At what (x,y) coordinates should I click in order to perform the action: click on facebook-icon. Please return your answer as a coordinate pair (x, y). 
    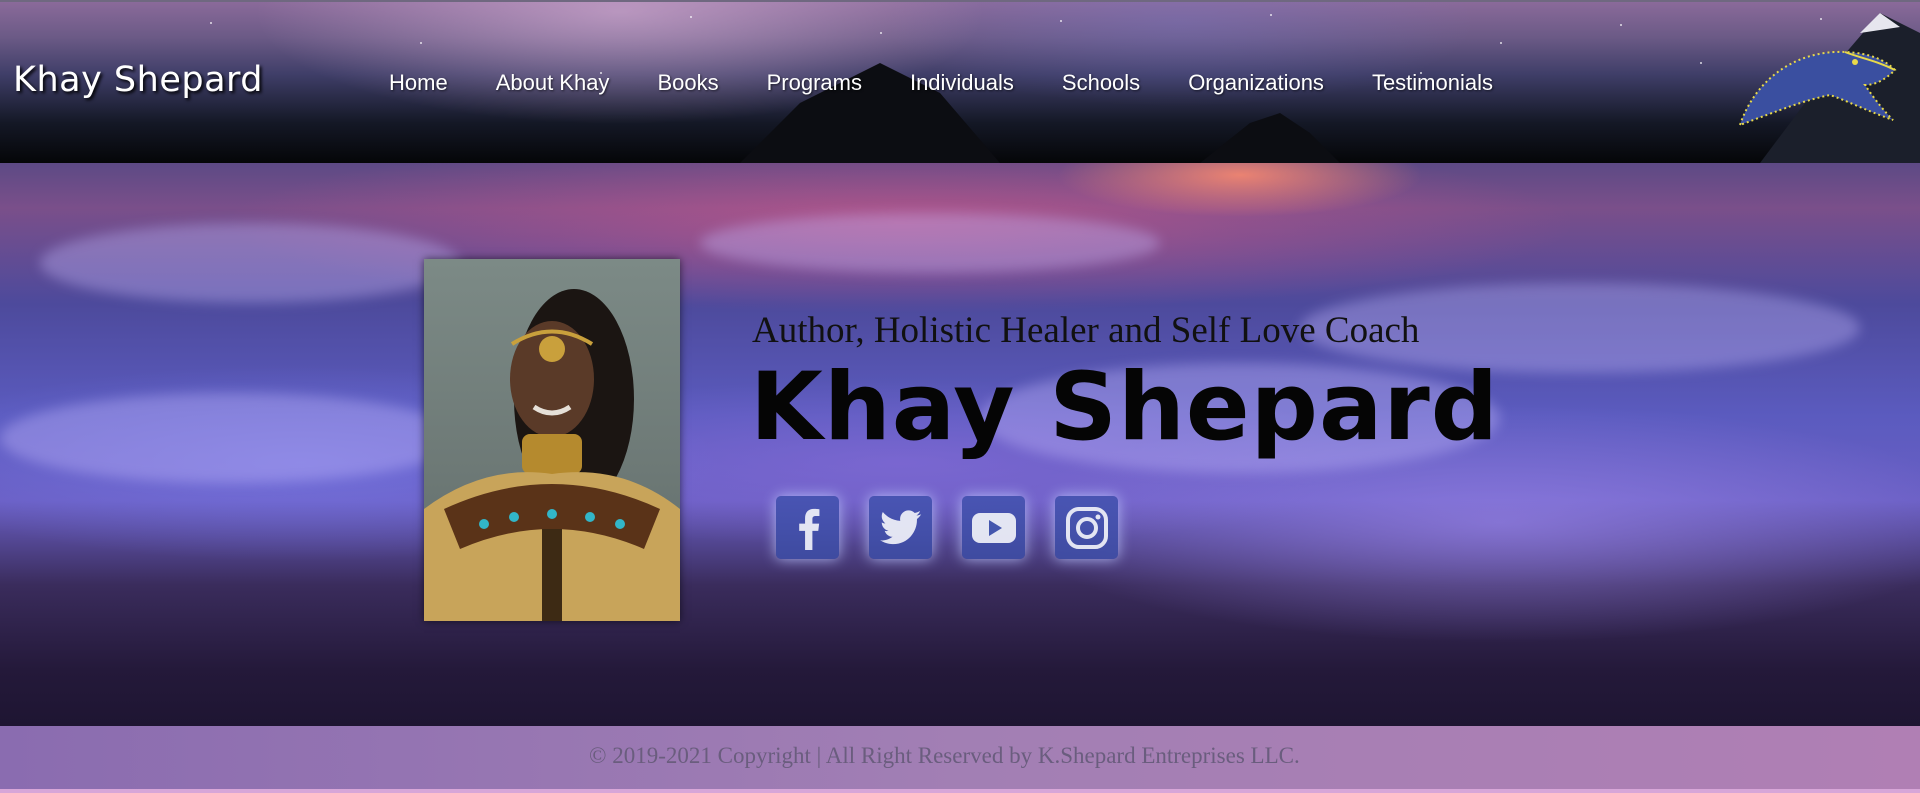
    Looking at the image, I should click on (807, 527).